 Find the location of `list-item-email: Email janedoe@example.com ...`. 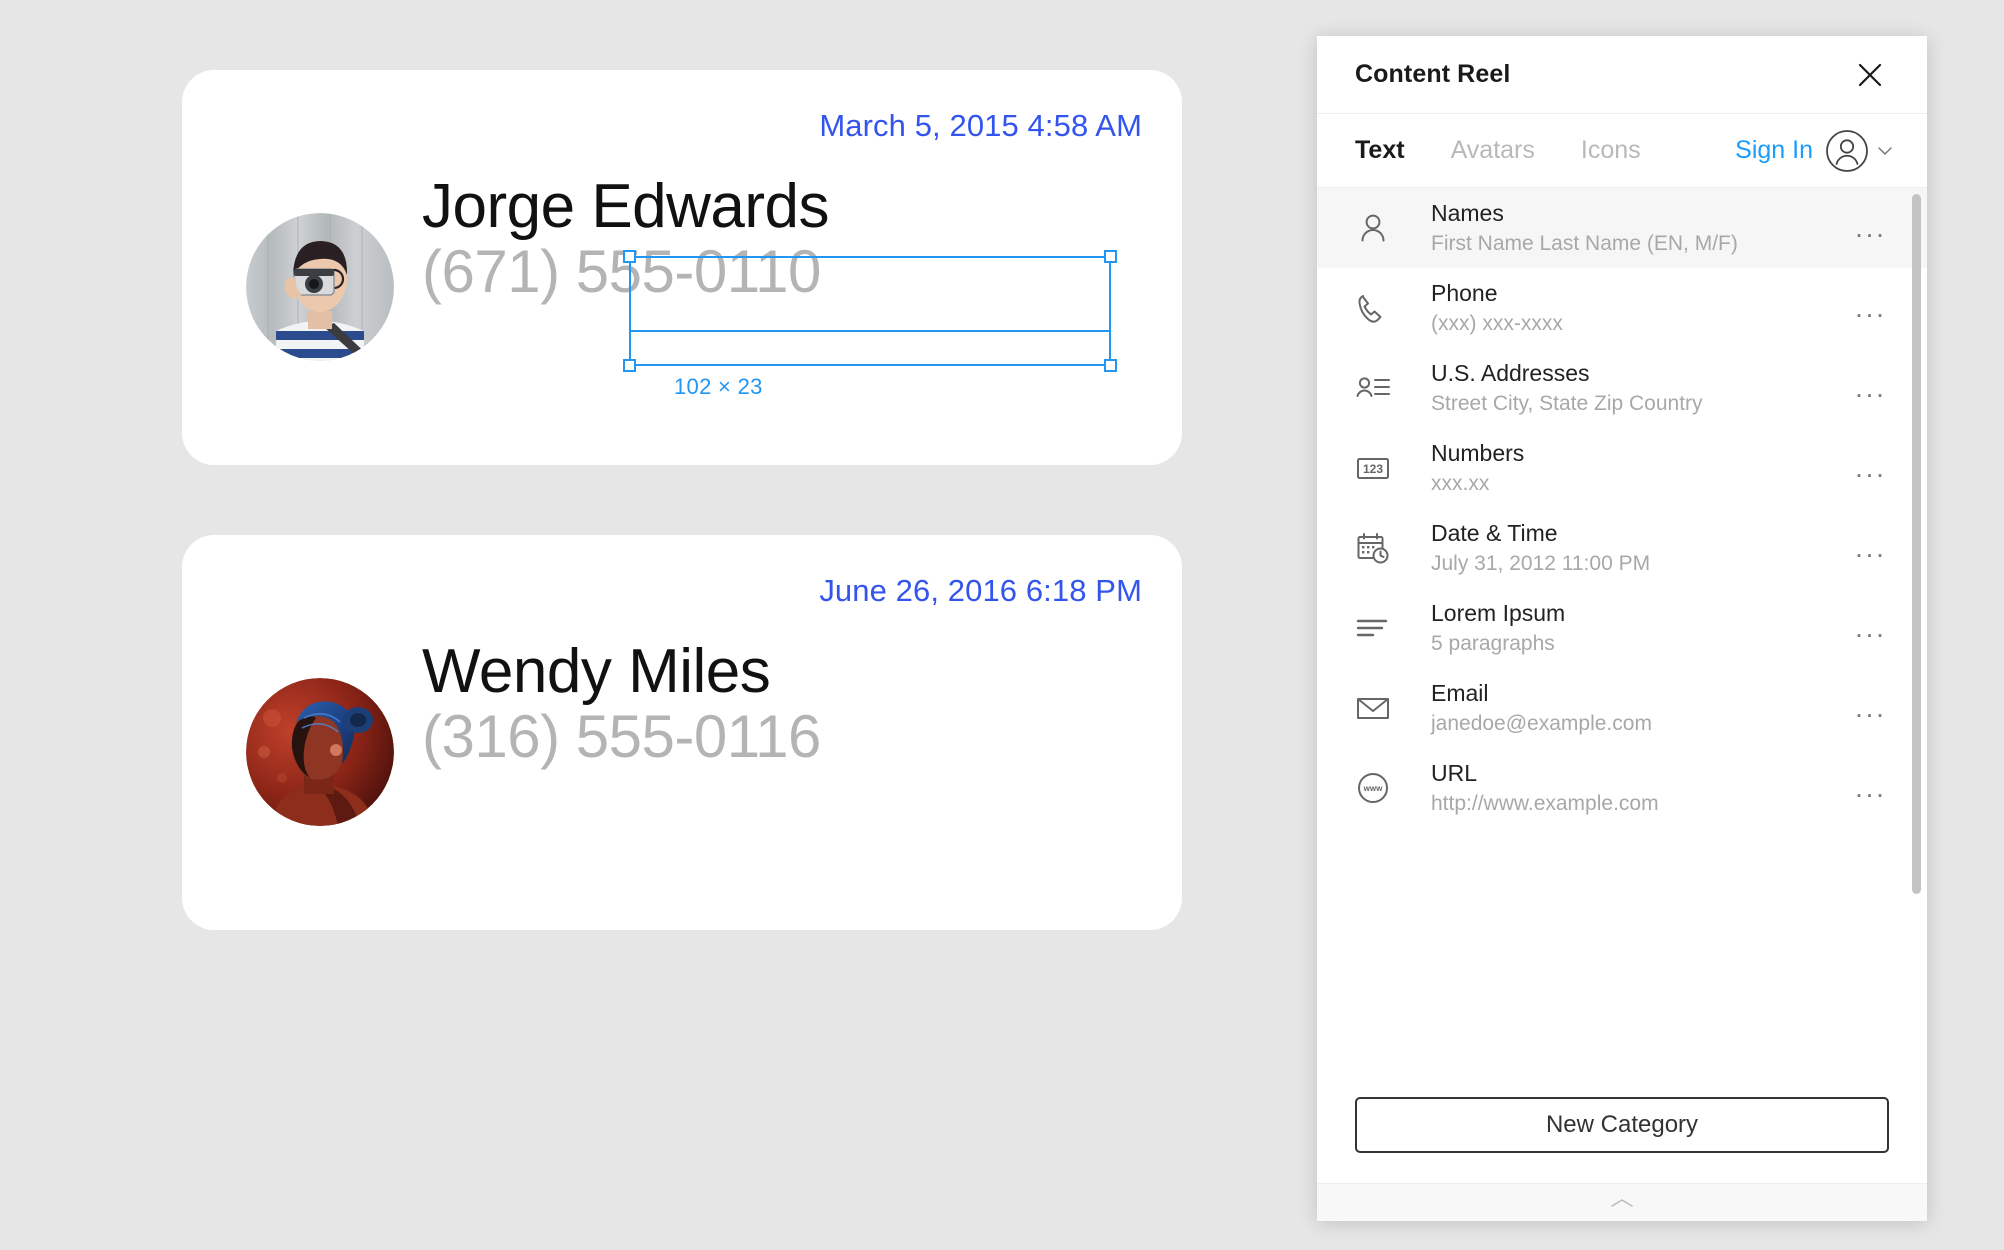

list-item-email: Email janedoe@example.com ... is located at coordinates (1622, 708).